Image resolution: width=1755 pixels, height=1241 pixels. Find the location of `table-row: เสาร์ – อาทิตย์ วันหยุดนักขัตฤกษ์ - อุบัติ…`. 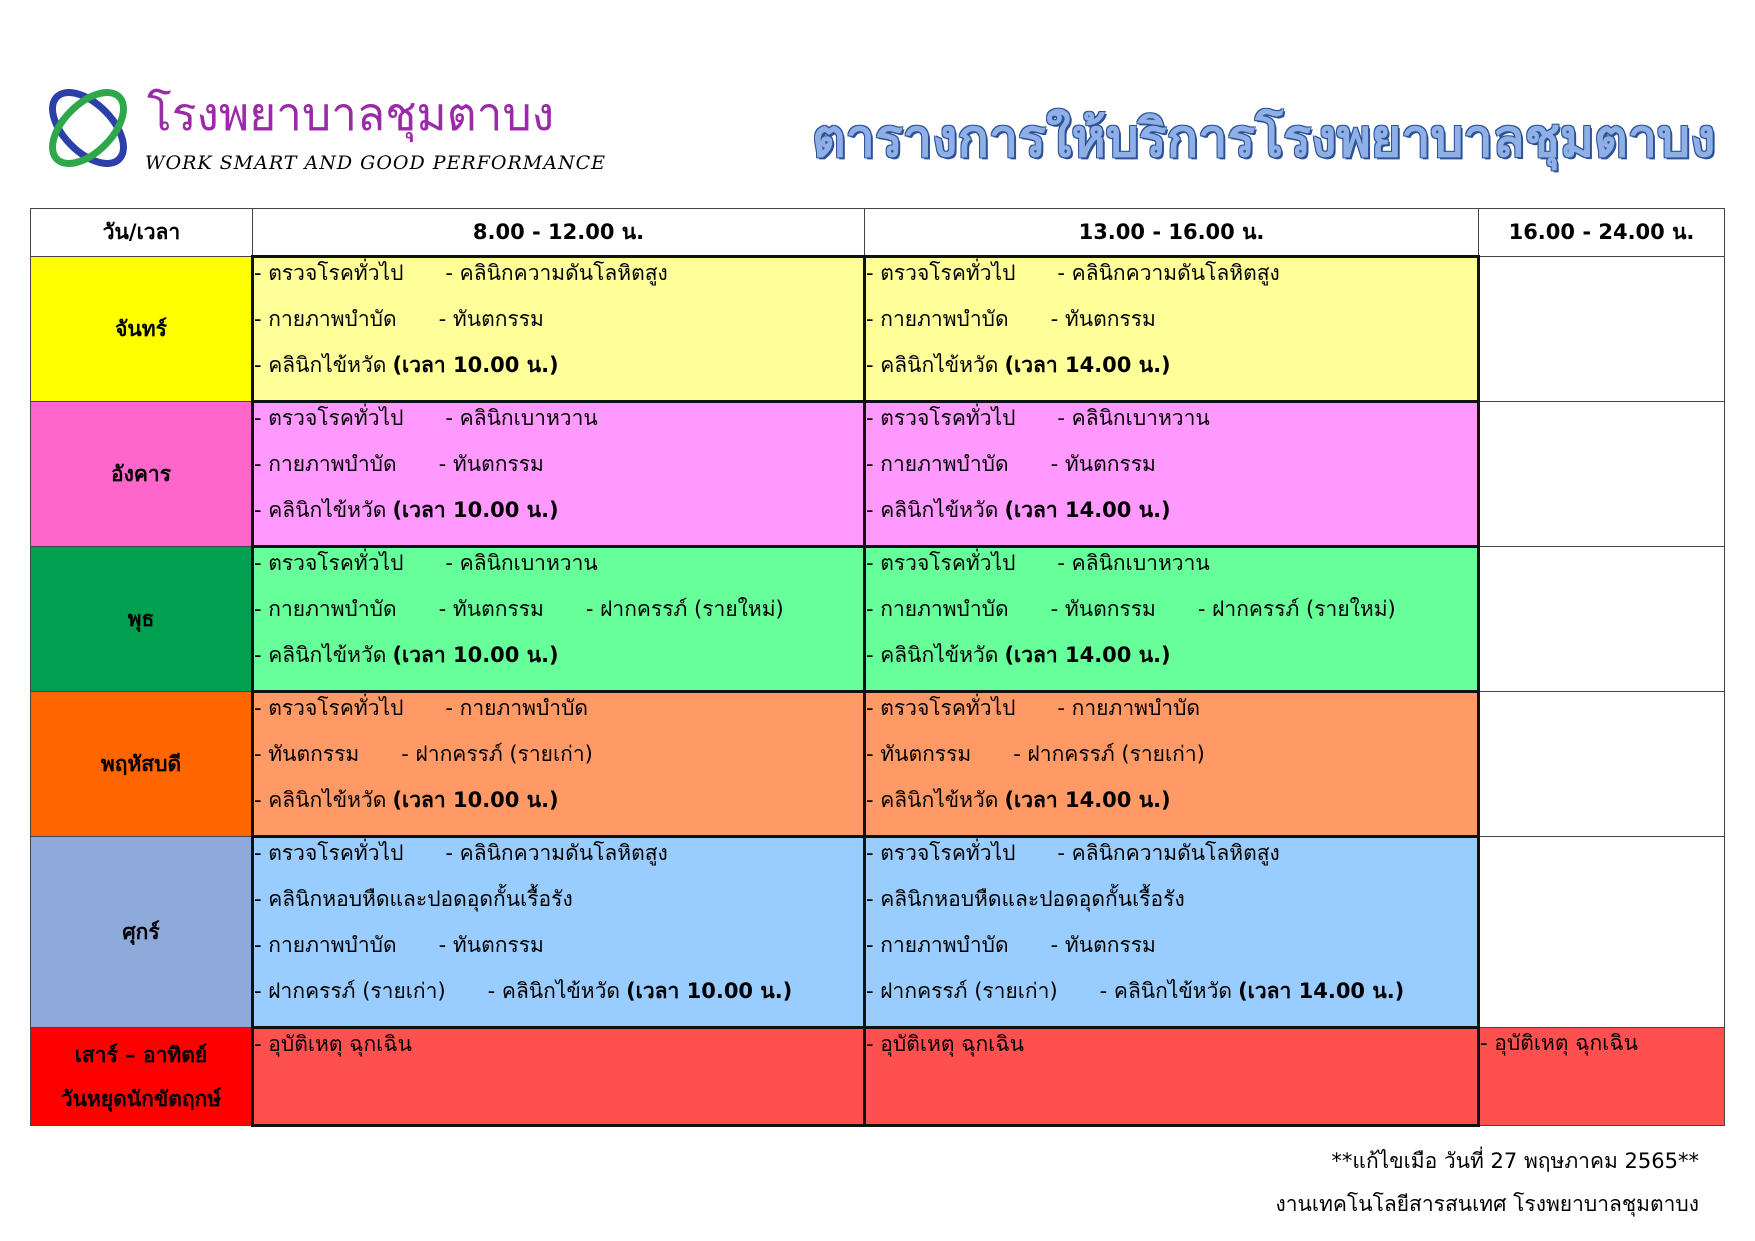

table-row: เสาร์ – อาทิตย์ วันหยุดนักขัตฤกษ์ - อุบัติ… is located at coordinates (877, 1076).